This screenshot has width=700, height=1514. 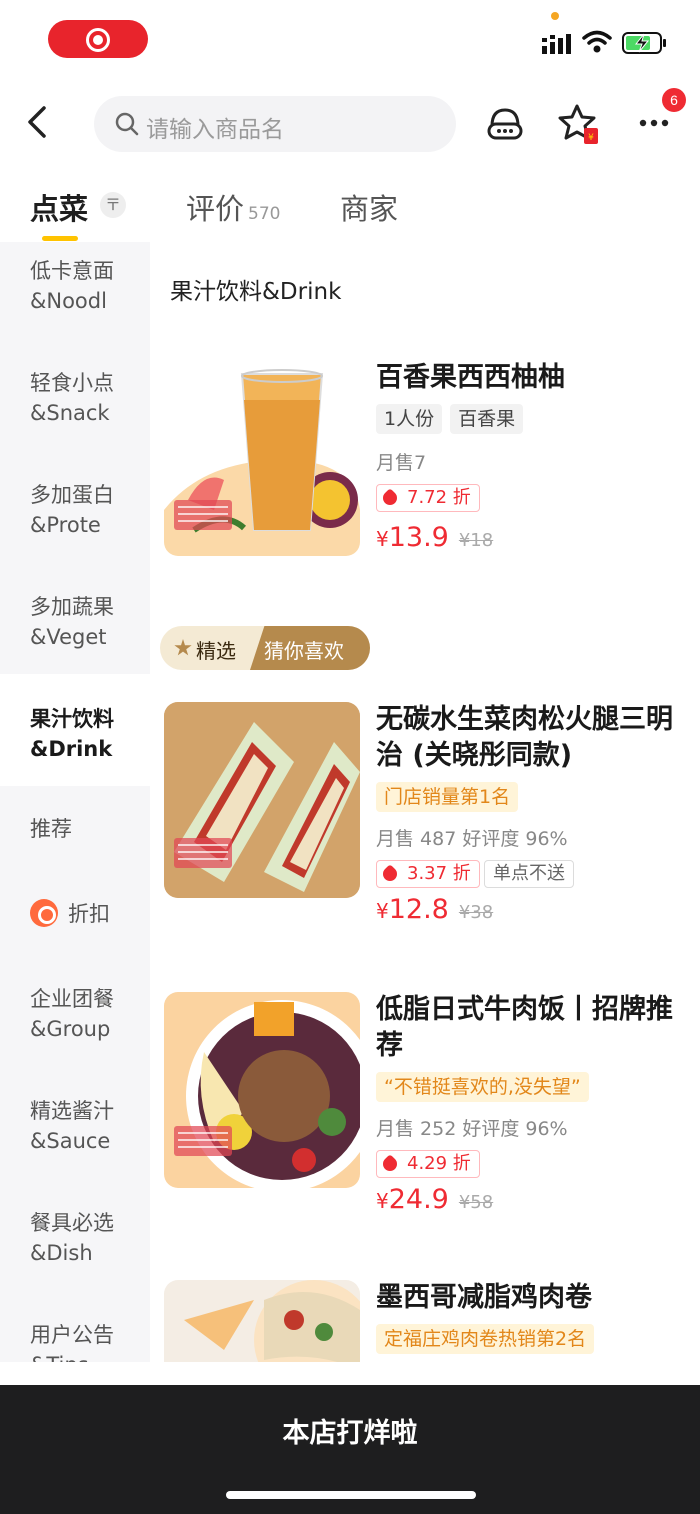 I want to click on product-name: 无碳水生菜肉松火腿三明治 (关晓彤同款), so click(x=524, y=737).